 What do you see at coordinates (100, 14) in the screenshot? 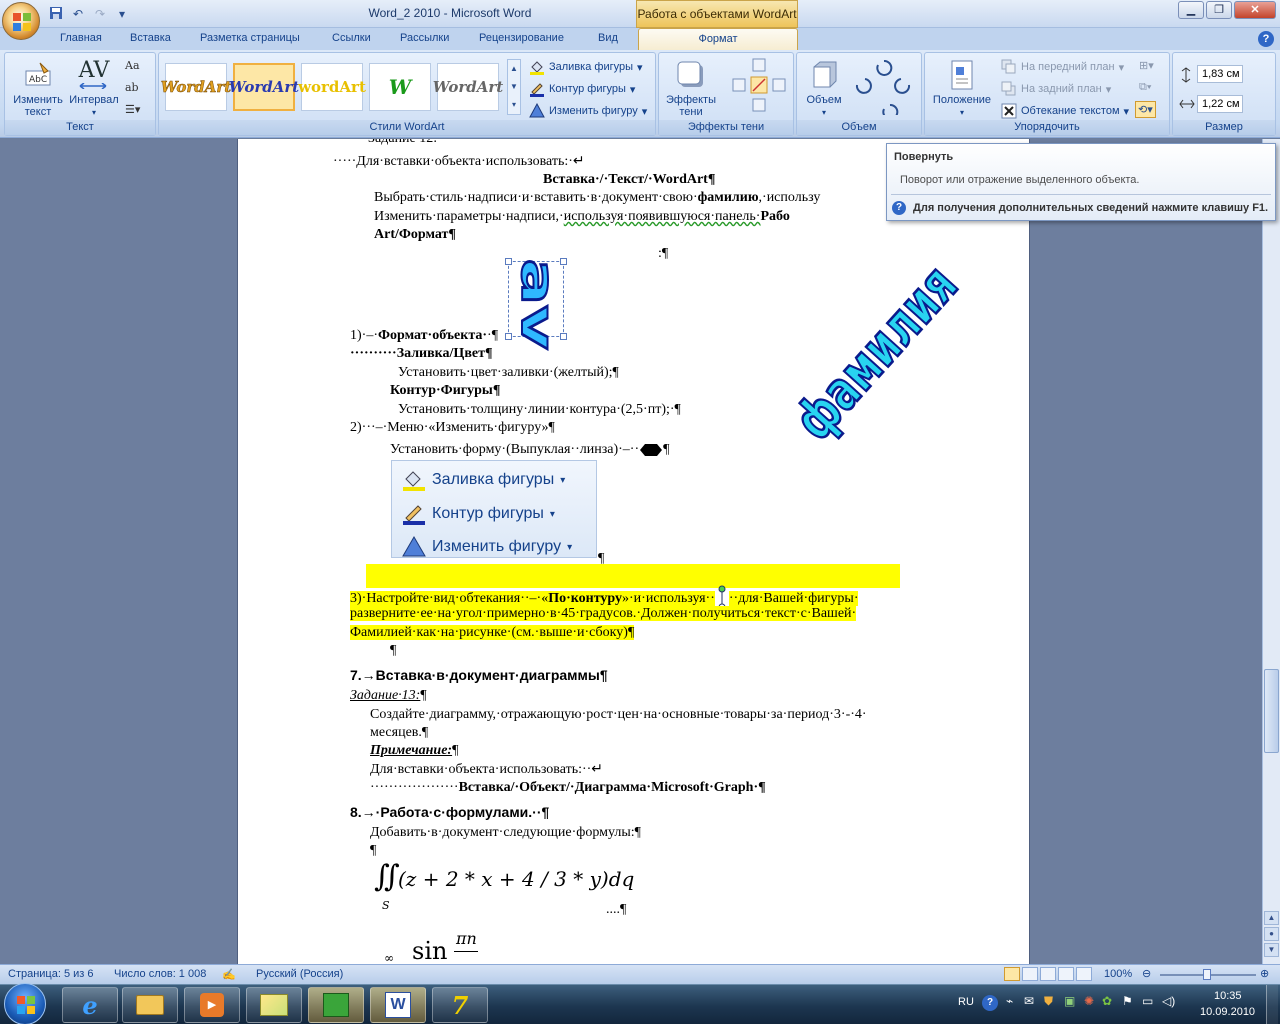
I see `redo-icon: ↷` at bounding box center [100, 14].